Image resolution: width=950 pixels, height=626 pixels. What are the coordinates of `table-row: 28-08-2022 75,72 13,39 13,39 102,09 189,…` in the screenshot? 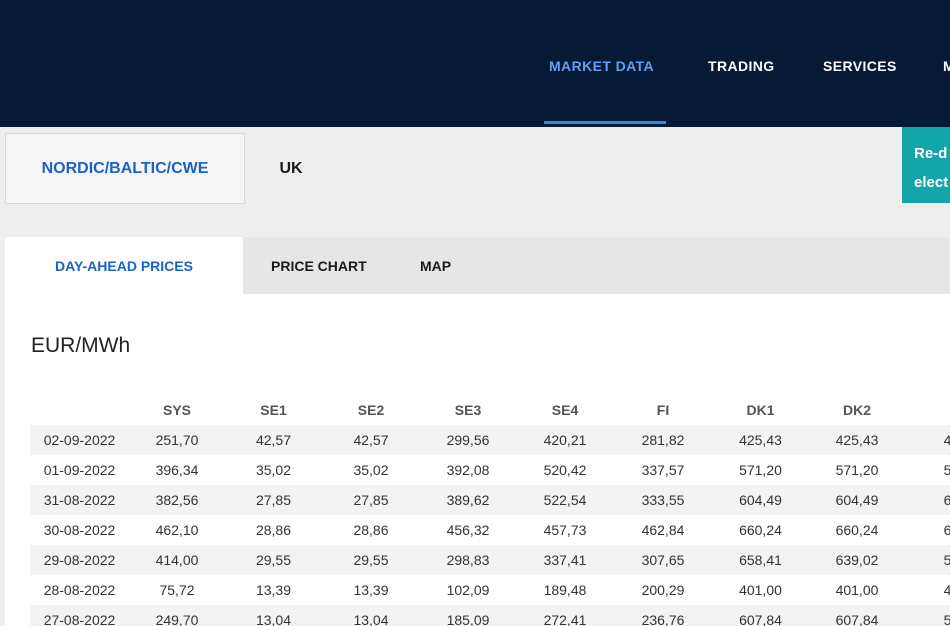 It's located at (490, 590).